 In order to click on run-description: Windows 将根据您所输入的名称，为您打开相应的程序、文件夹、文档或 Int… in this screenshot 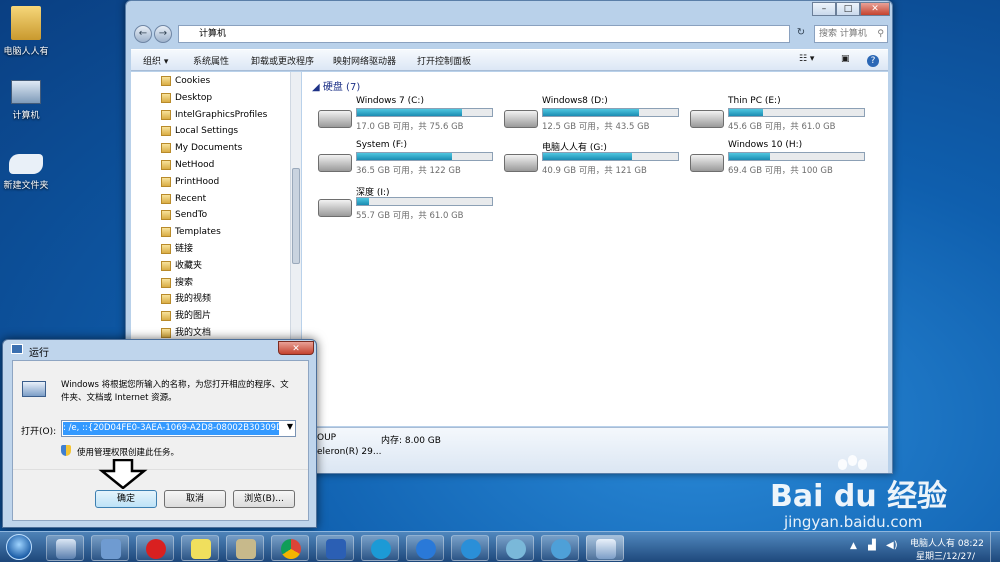, I will do `click(175, 391)`.